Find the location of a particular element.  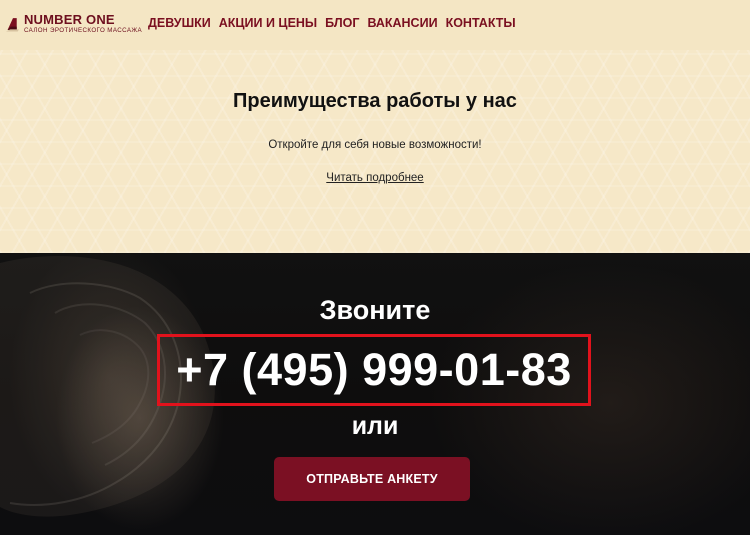

read-more-link: Читать подробнее is located at coordinates (374, 178).